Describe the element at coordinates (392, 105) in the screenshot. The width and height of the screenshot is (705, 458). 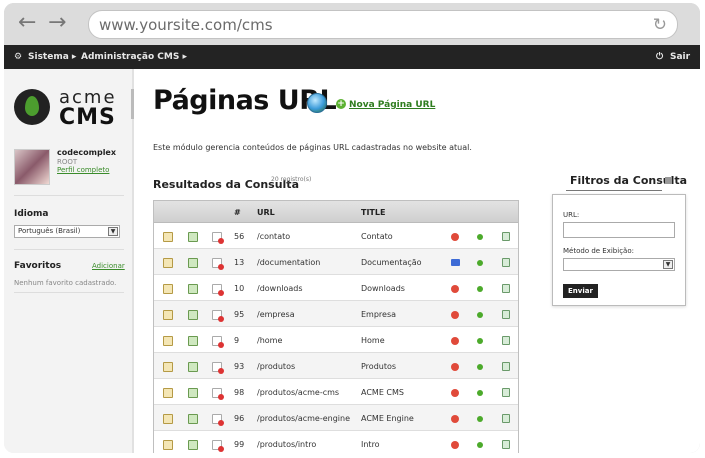
I see `new-page-link: Nova Página URL` at that location.